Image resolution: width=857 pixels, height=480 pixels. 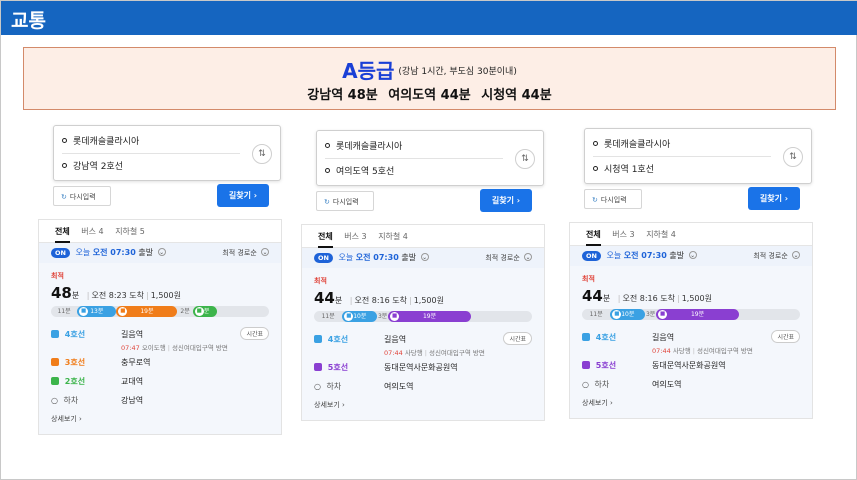 What do you see at coordinates (136, 362) in the screenshot?
I see `station-name: 충무로역` at bounding box center [136, 362].